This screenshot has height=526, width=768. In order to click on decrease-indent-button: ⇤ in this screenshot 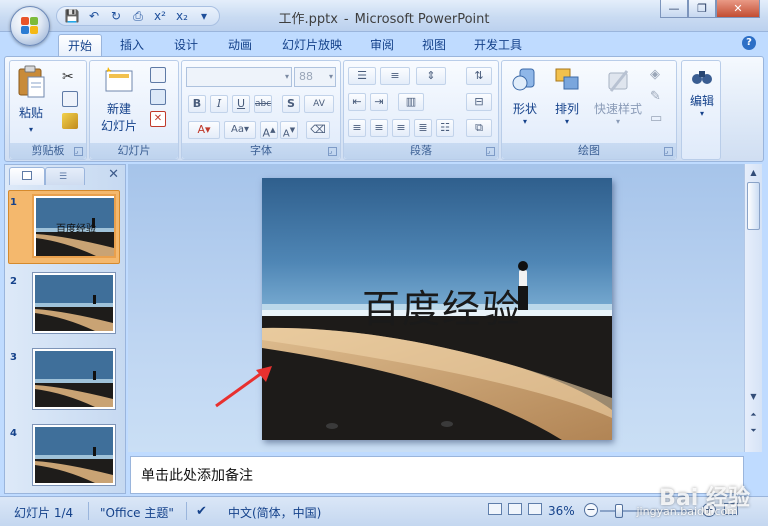, I will do `click(357, 102)`.